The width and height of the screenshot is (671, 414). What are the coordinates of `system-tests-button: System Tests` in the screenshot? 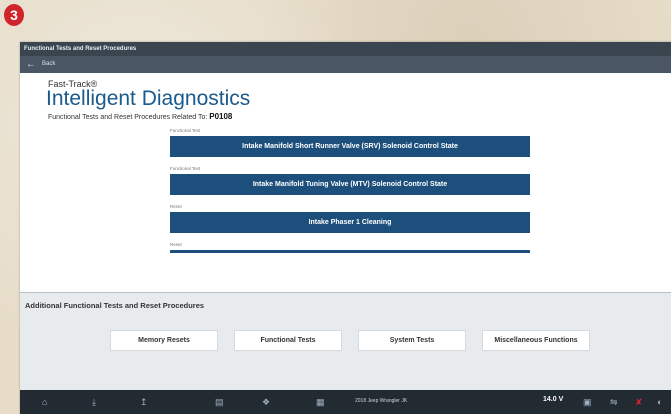 It's located at (412, 340).